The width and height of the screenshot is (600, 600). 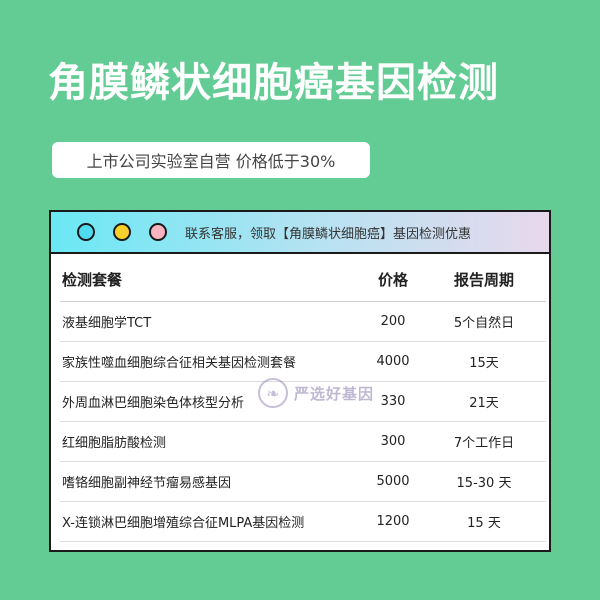 What do you see at coordinates (114, 443) in the screenshot?
I see `row-name: 红细胞脂肪酸检测` at bounding box center [114, 443].